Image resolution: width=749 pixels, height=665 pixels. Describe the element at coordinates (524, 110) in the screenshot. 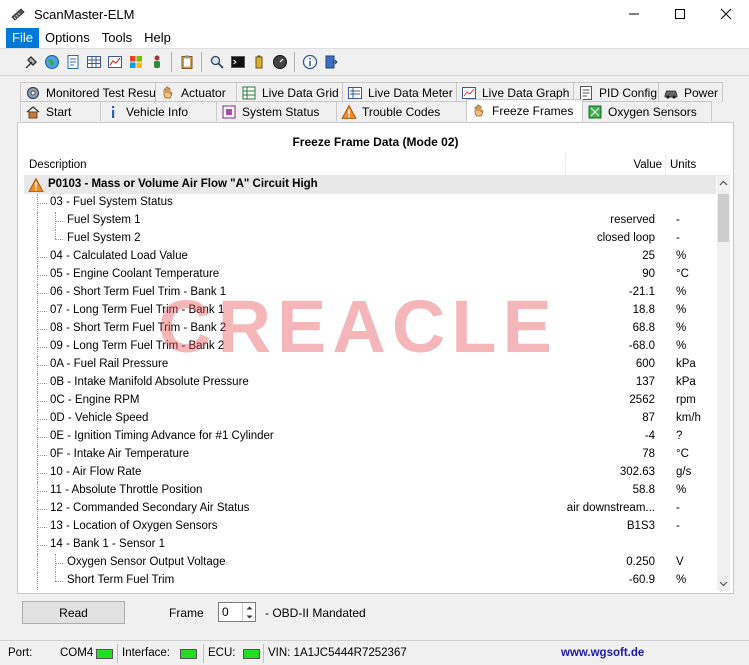

I see `tab-freeze-frames: Freeze Frames` at that location.